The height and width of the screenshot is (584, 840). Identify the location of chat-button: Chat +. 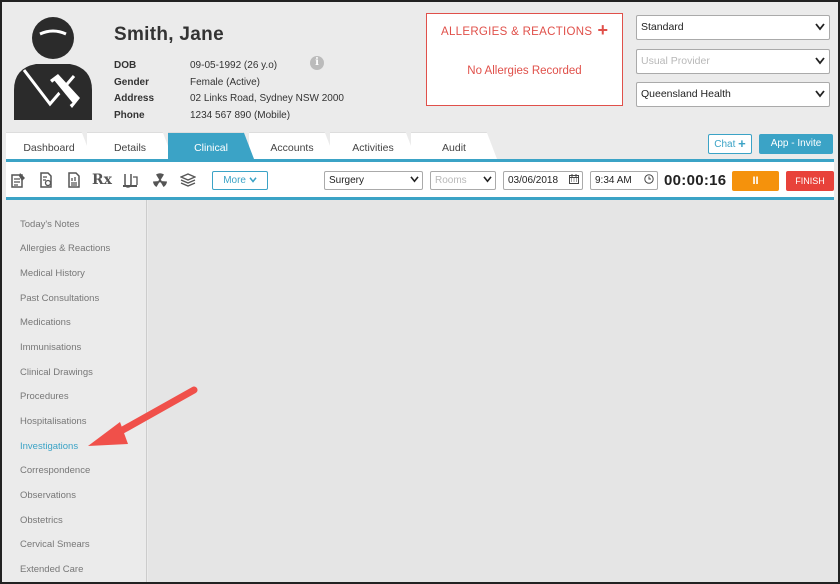
(730, 144).